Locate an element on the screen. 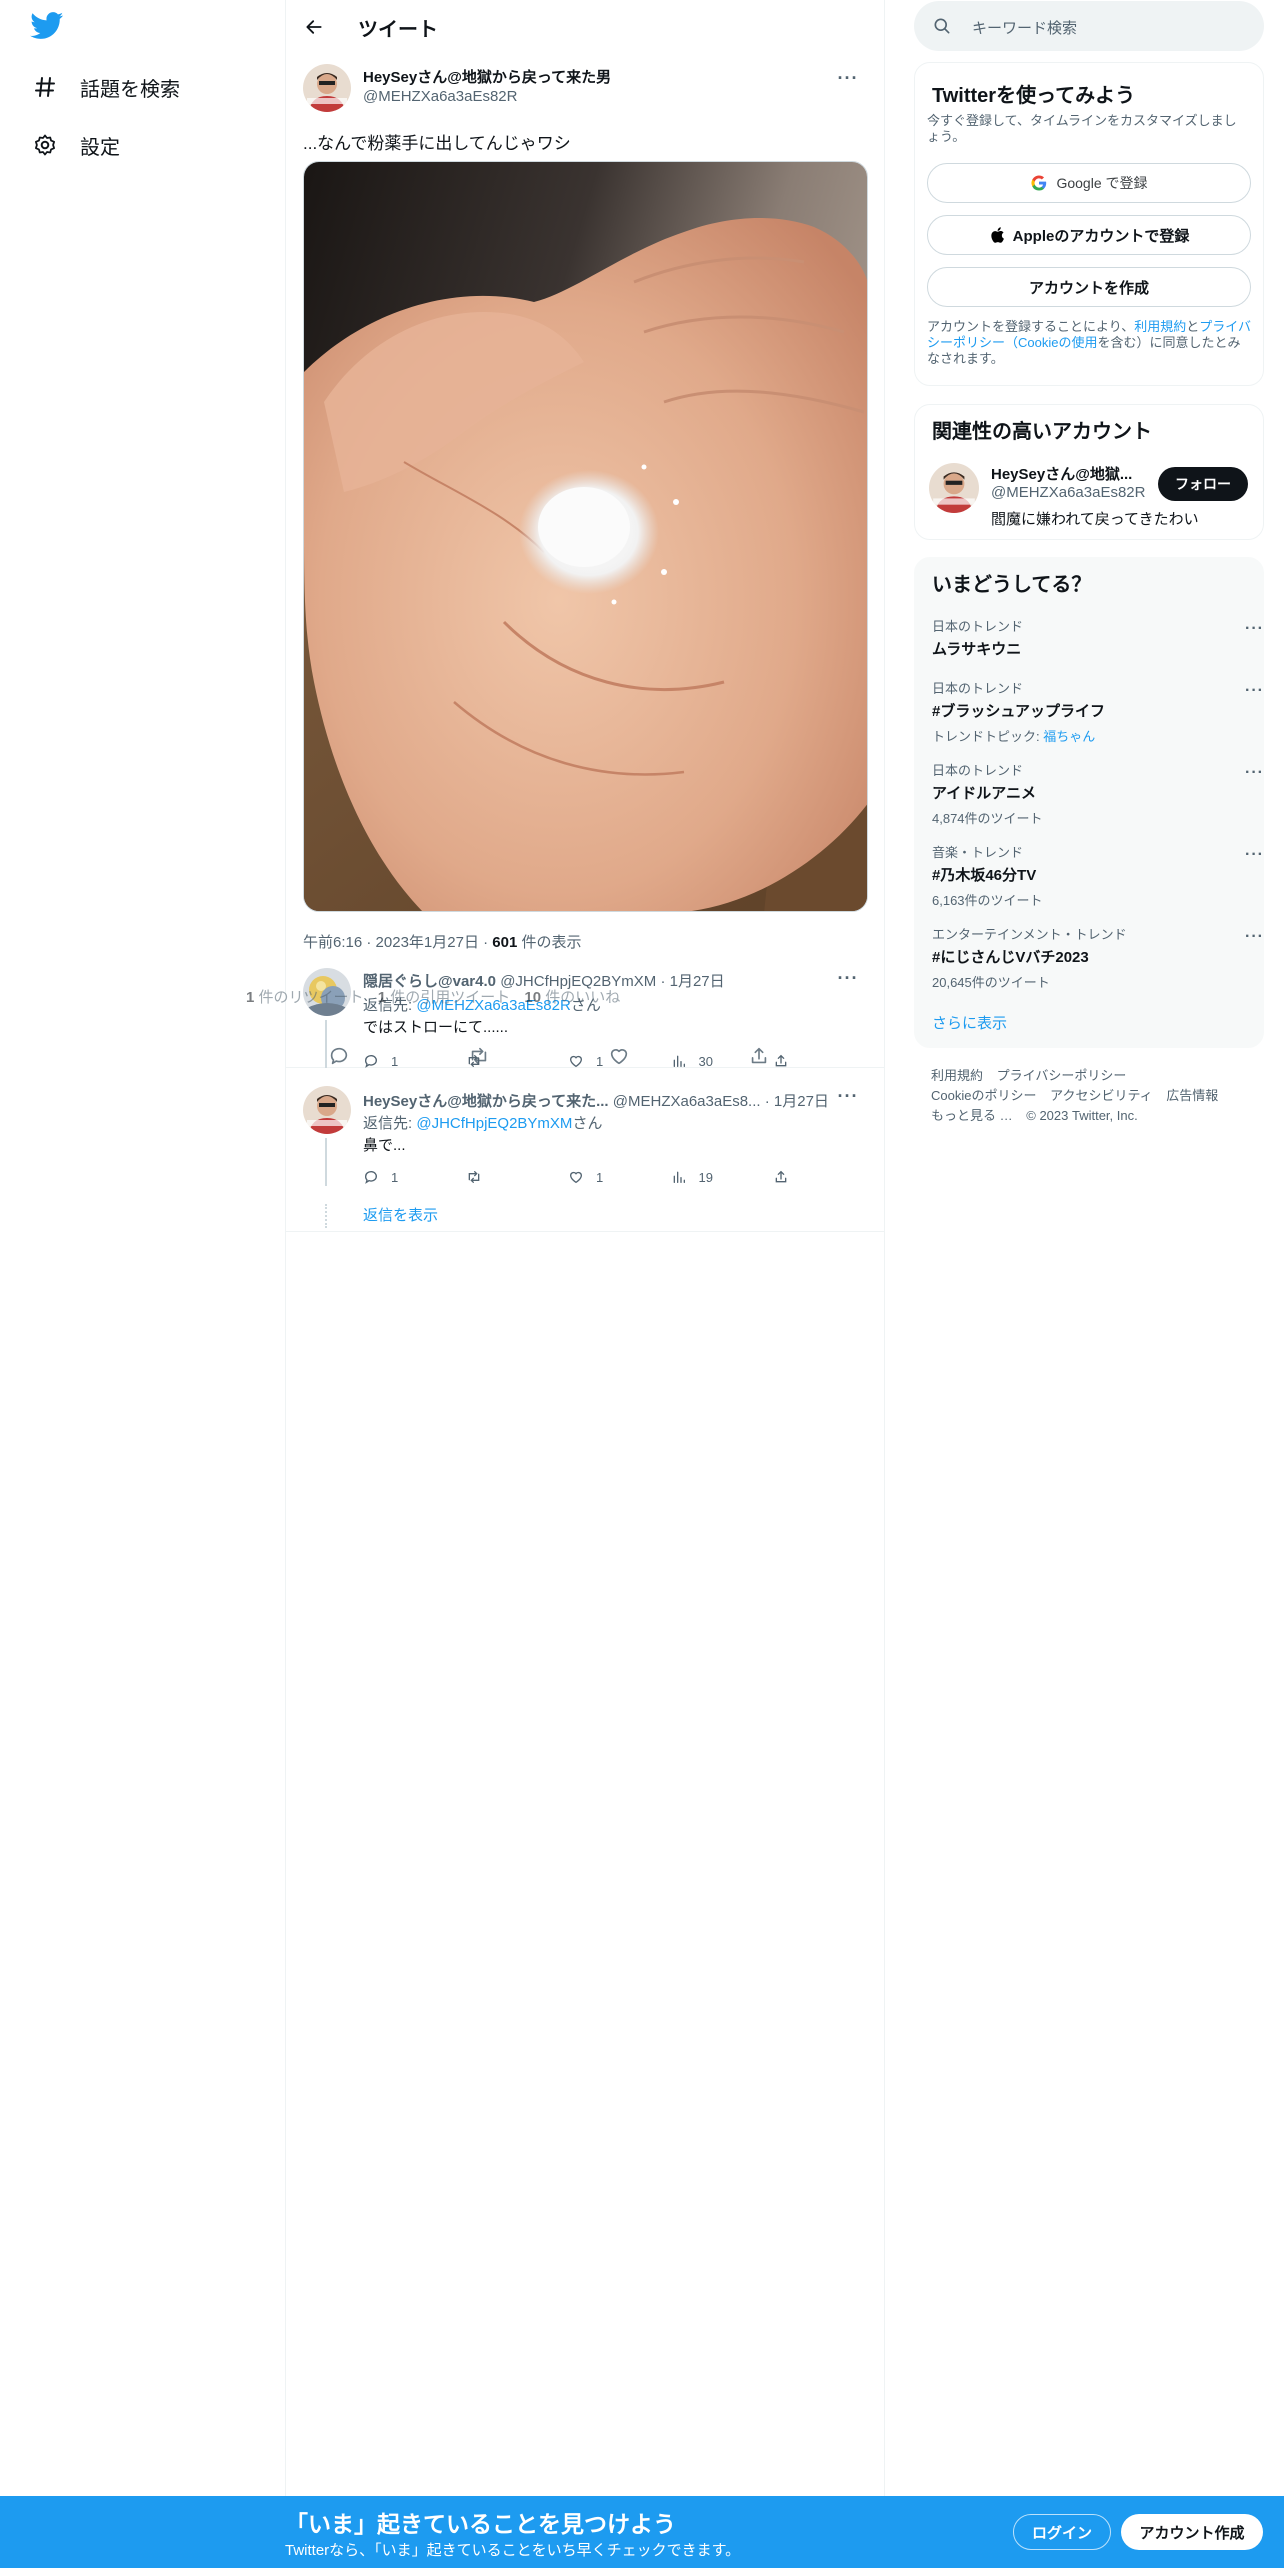  reply-to-prefix: 返信先: is located at coordinates (390, 1123).